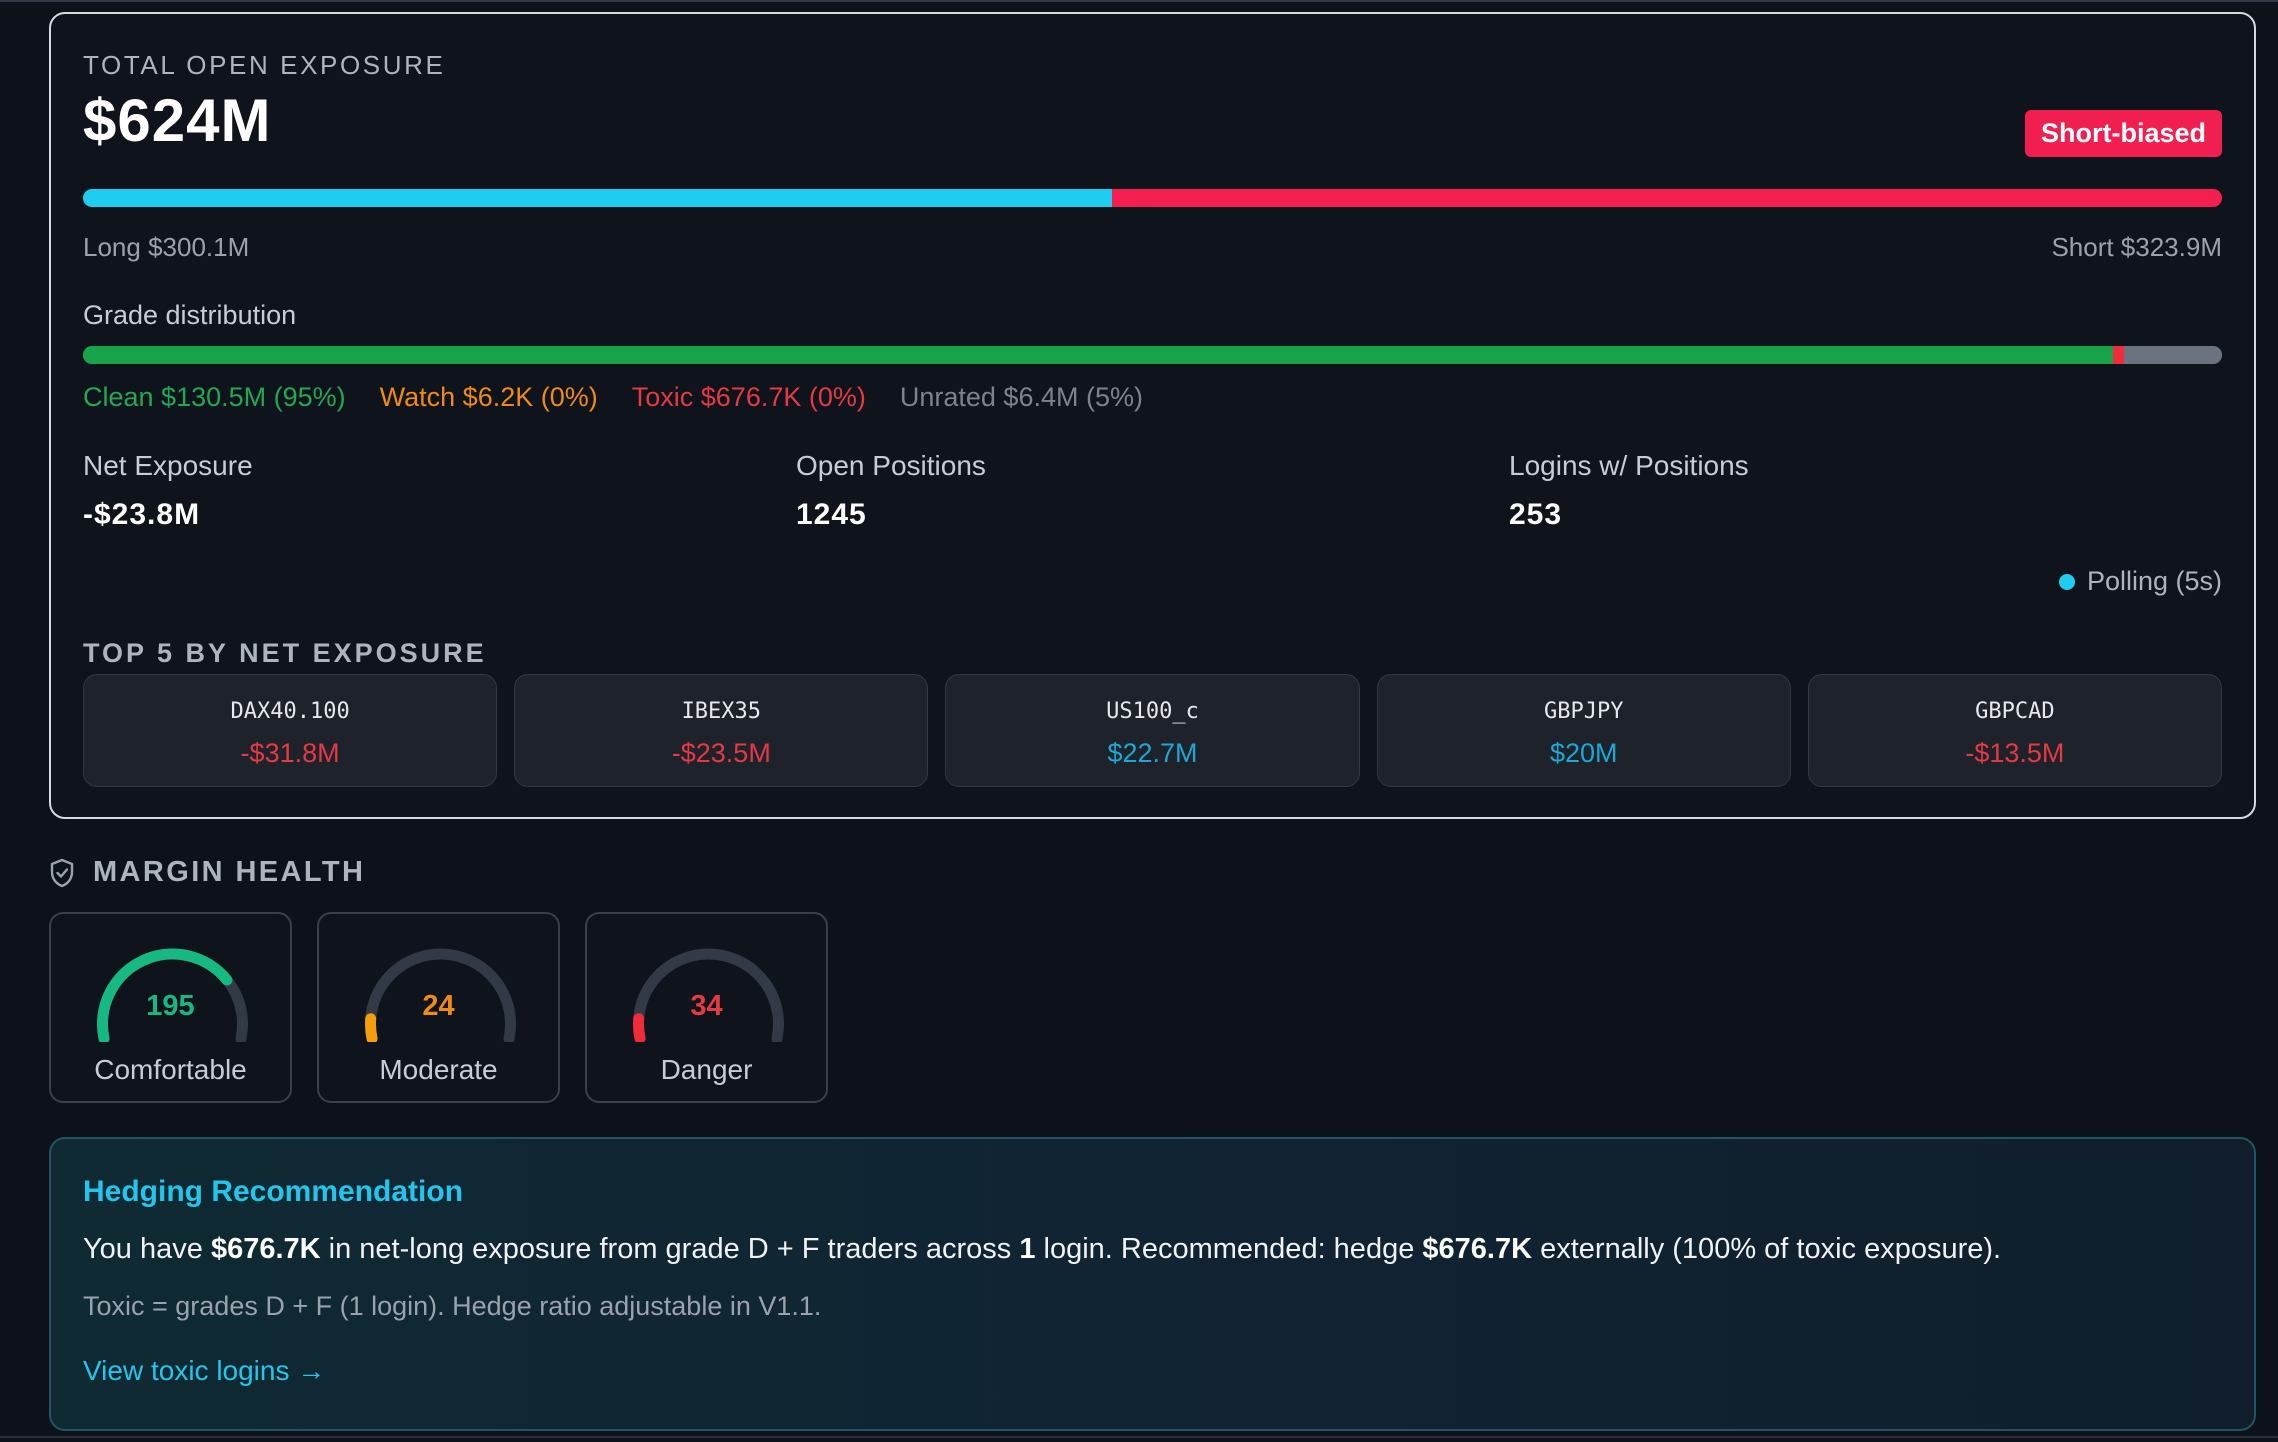  Describe the element at coordinates (1536, 514) in the screenshot. I see `stat-value: 253` at that location.